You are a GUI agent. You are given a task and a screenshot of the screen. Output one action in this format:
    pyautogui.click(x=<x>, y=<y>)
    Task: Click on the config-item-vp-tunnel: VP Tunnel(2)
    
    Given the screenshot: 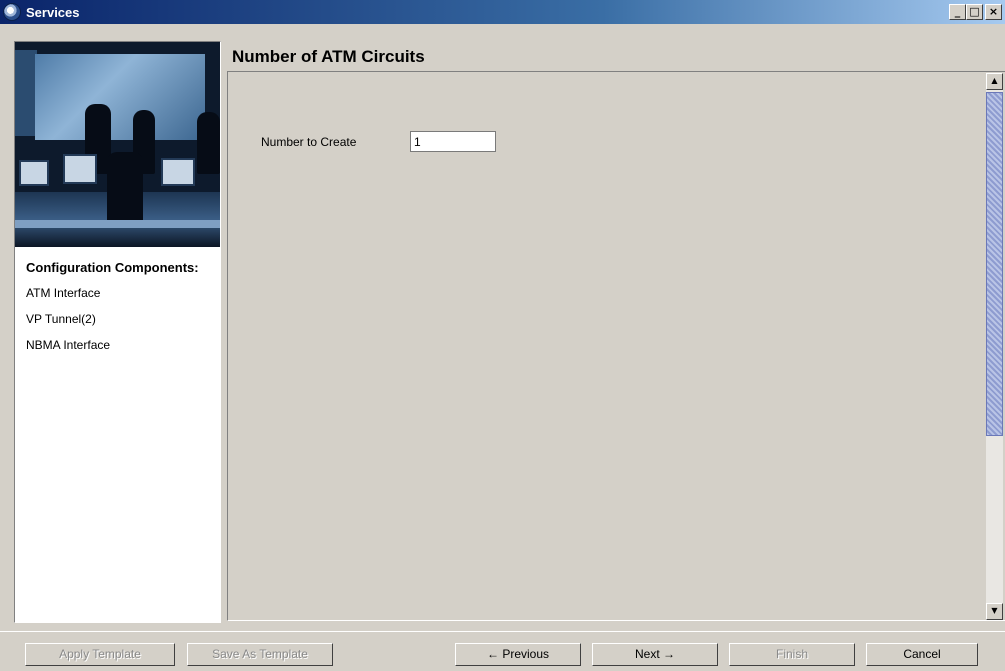 What is the action you would take?
    pyautogui.click(x=123, y=319)
    